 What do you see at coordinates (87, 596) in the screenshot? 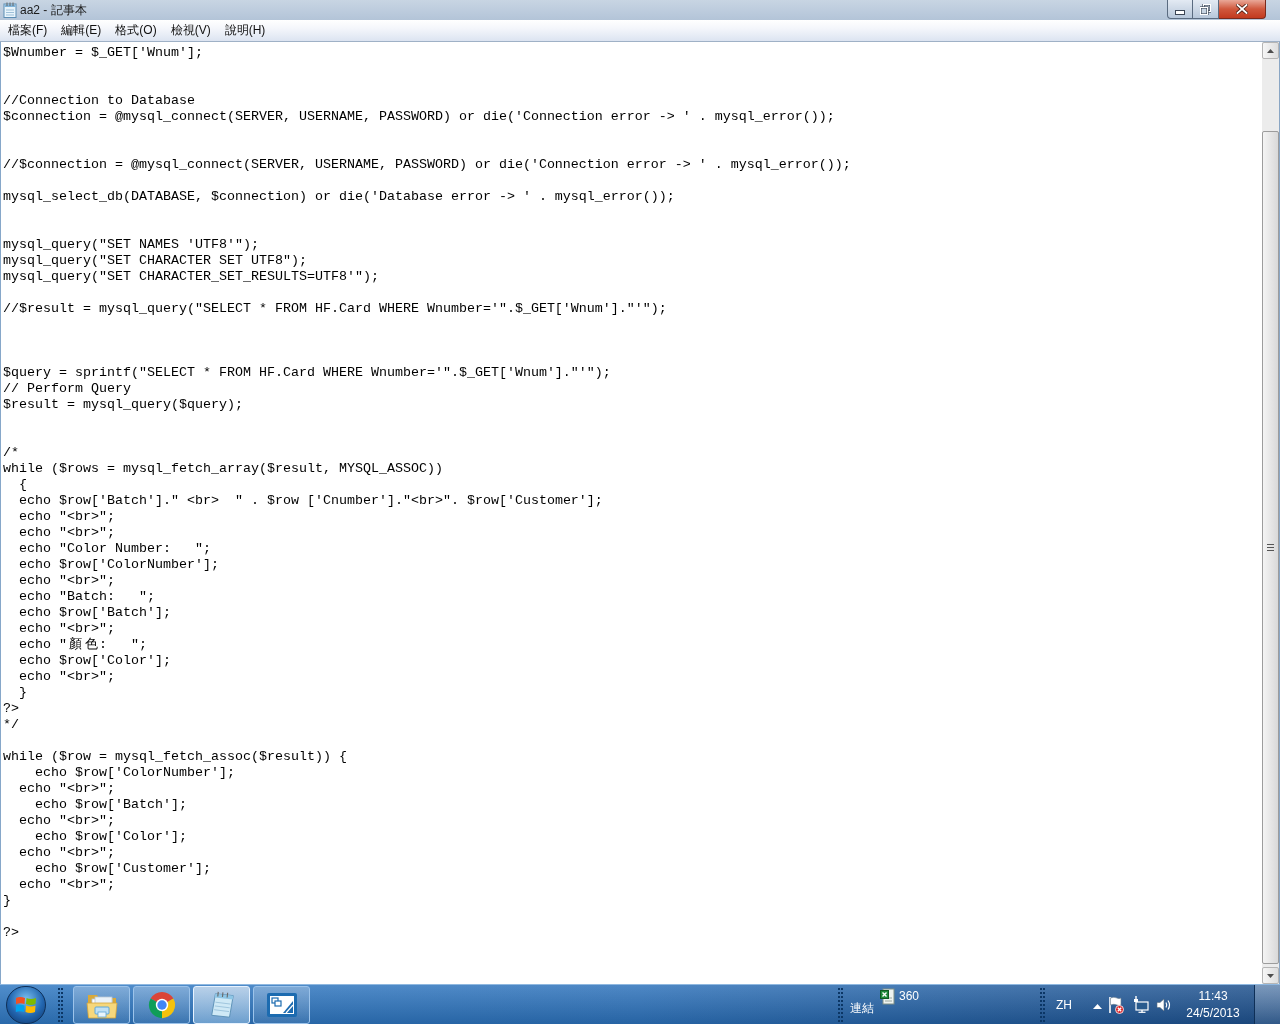
I see `code-line: echo "Batch: ";` at bounding box center [87, 596].